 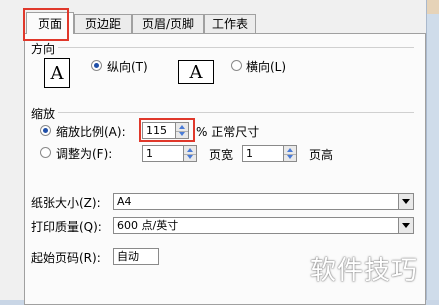 I want to click on paper-size-value: A4, so click(x=124, y=201).